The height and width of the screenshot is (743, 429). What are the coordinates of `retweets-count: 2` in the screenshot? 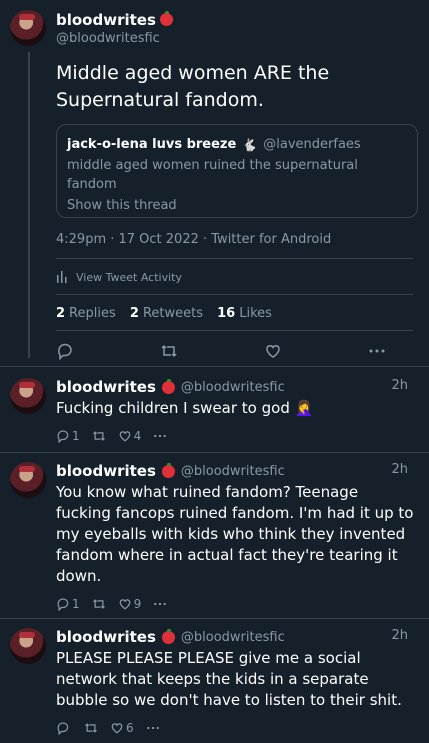 It's located at (134, 313).